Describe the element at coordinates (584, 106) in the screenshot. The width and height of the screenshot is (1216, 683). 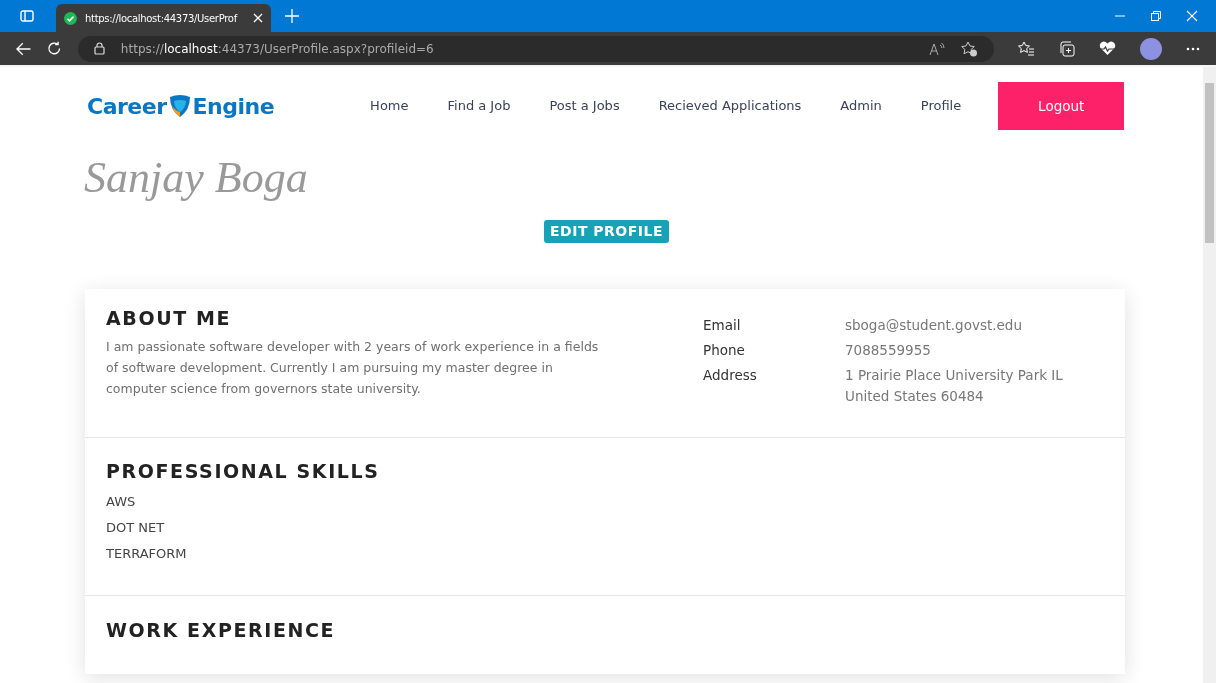
I see `nav-link: Post a Jobs` at that location.